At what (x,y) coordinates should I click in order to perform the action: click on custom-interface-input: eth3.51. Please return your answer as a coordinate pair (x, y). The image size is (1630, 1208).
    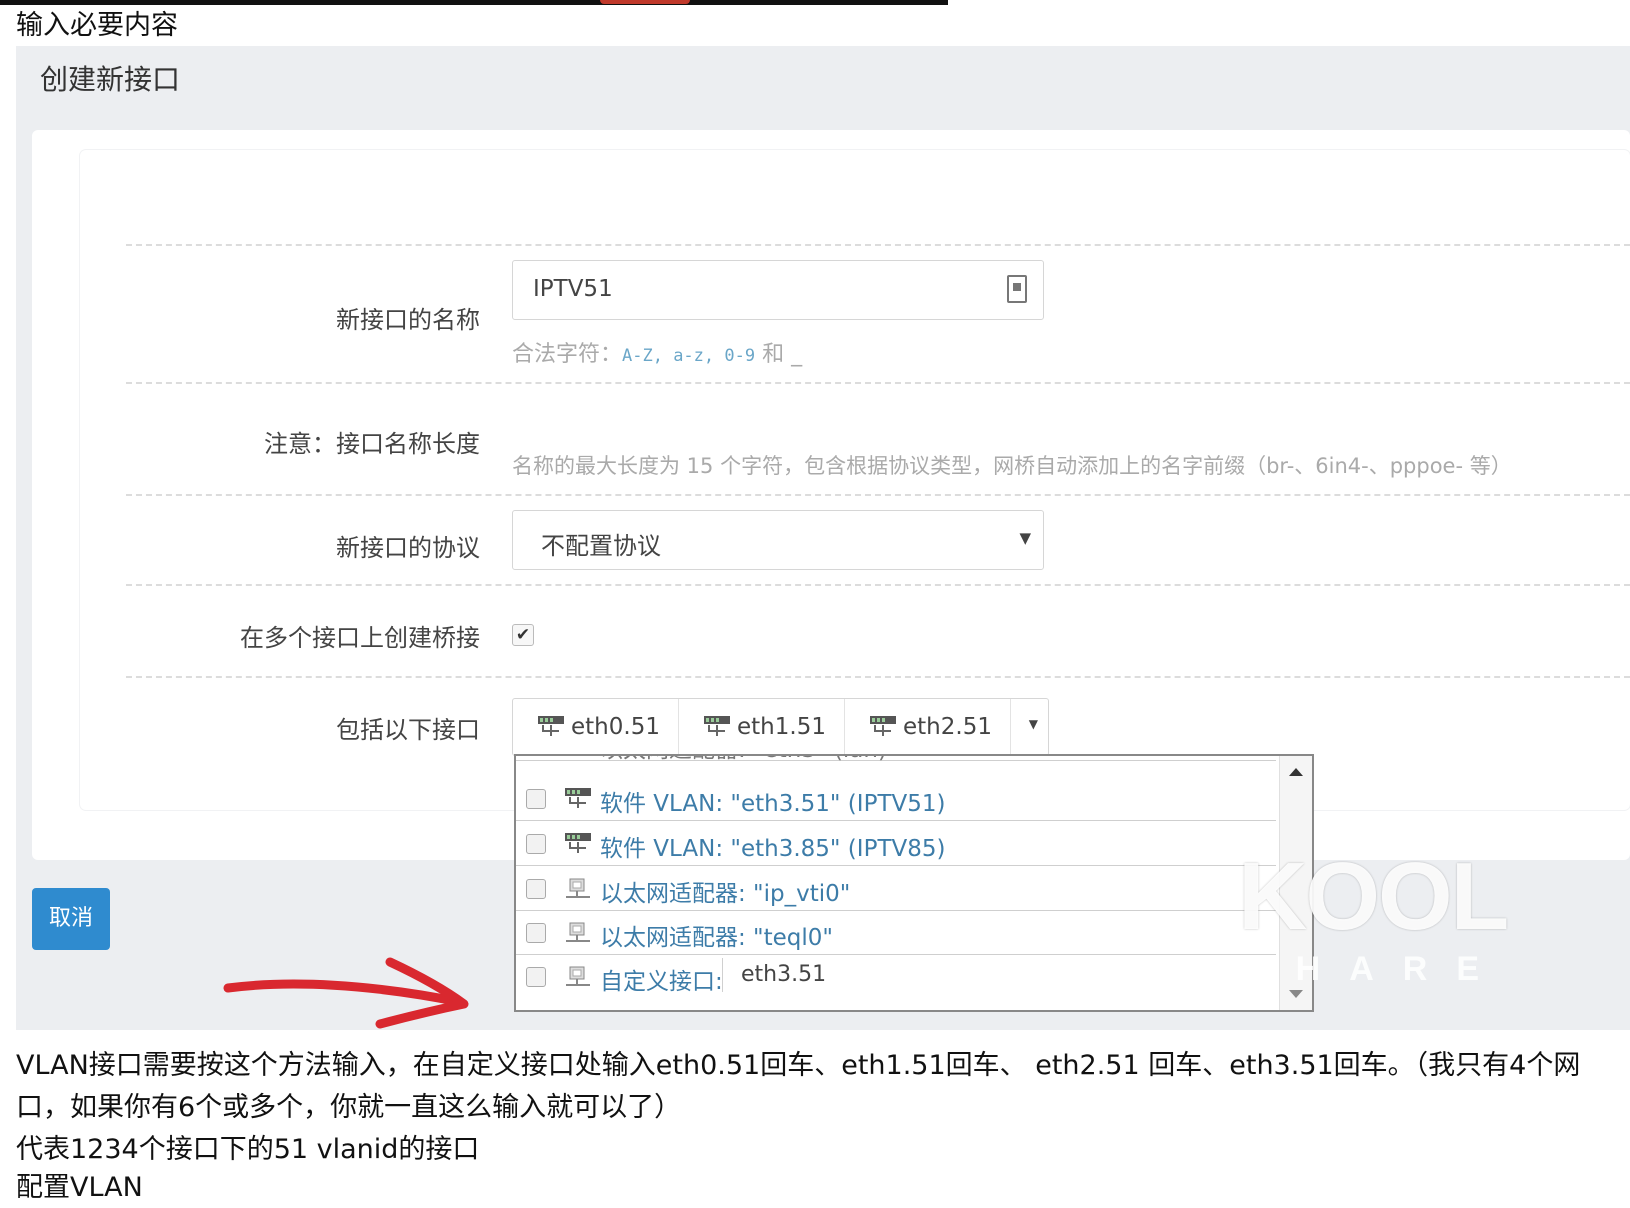
    Looking at the image, I should click on (982, 975).